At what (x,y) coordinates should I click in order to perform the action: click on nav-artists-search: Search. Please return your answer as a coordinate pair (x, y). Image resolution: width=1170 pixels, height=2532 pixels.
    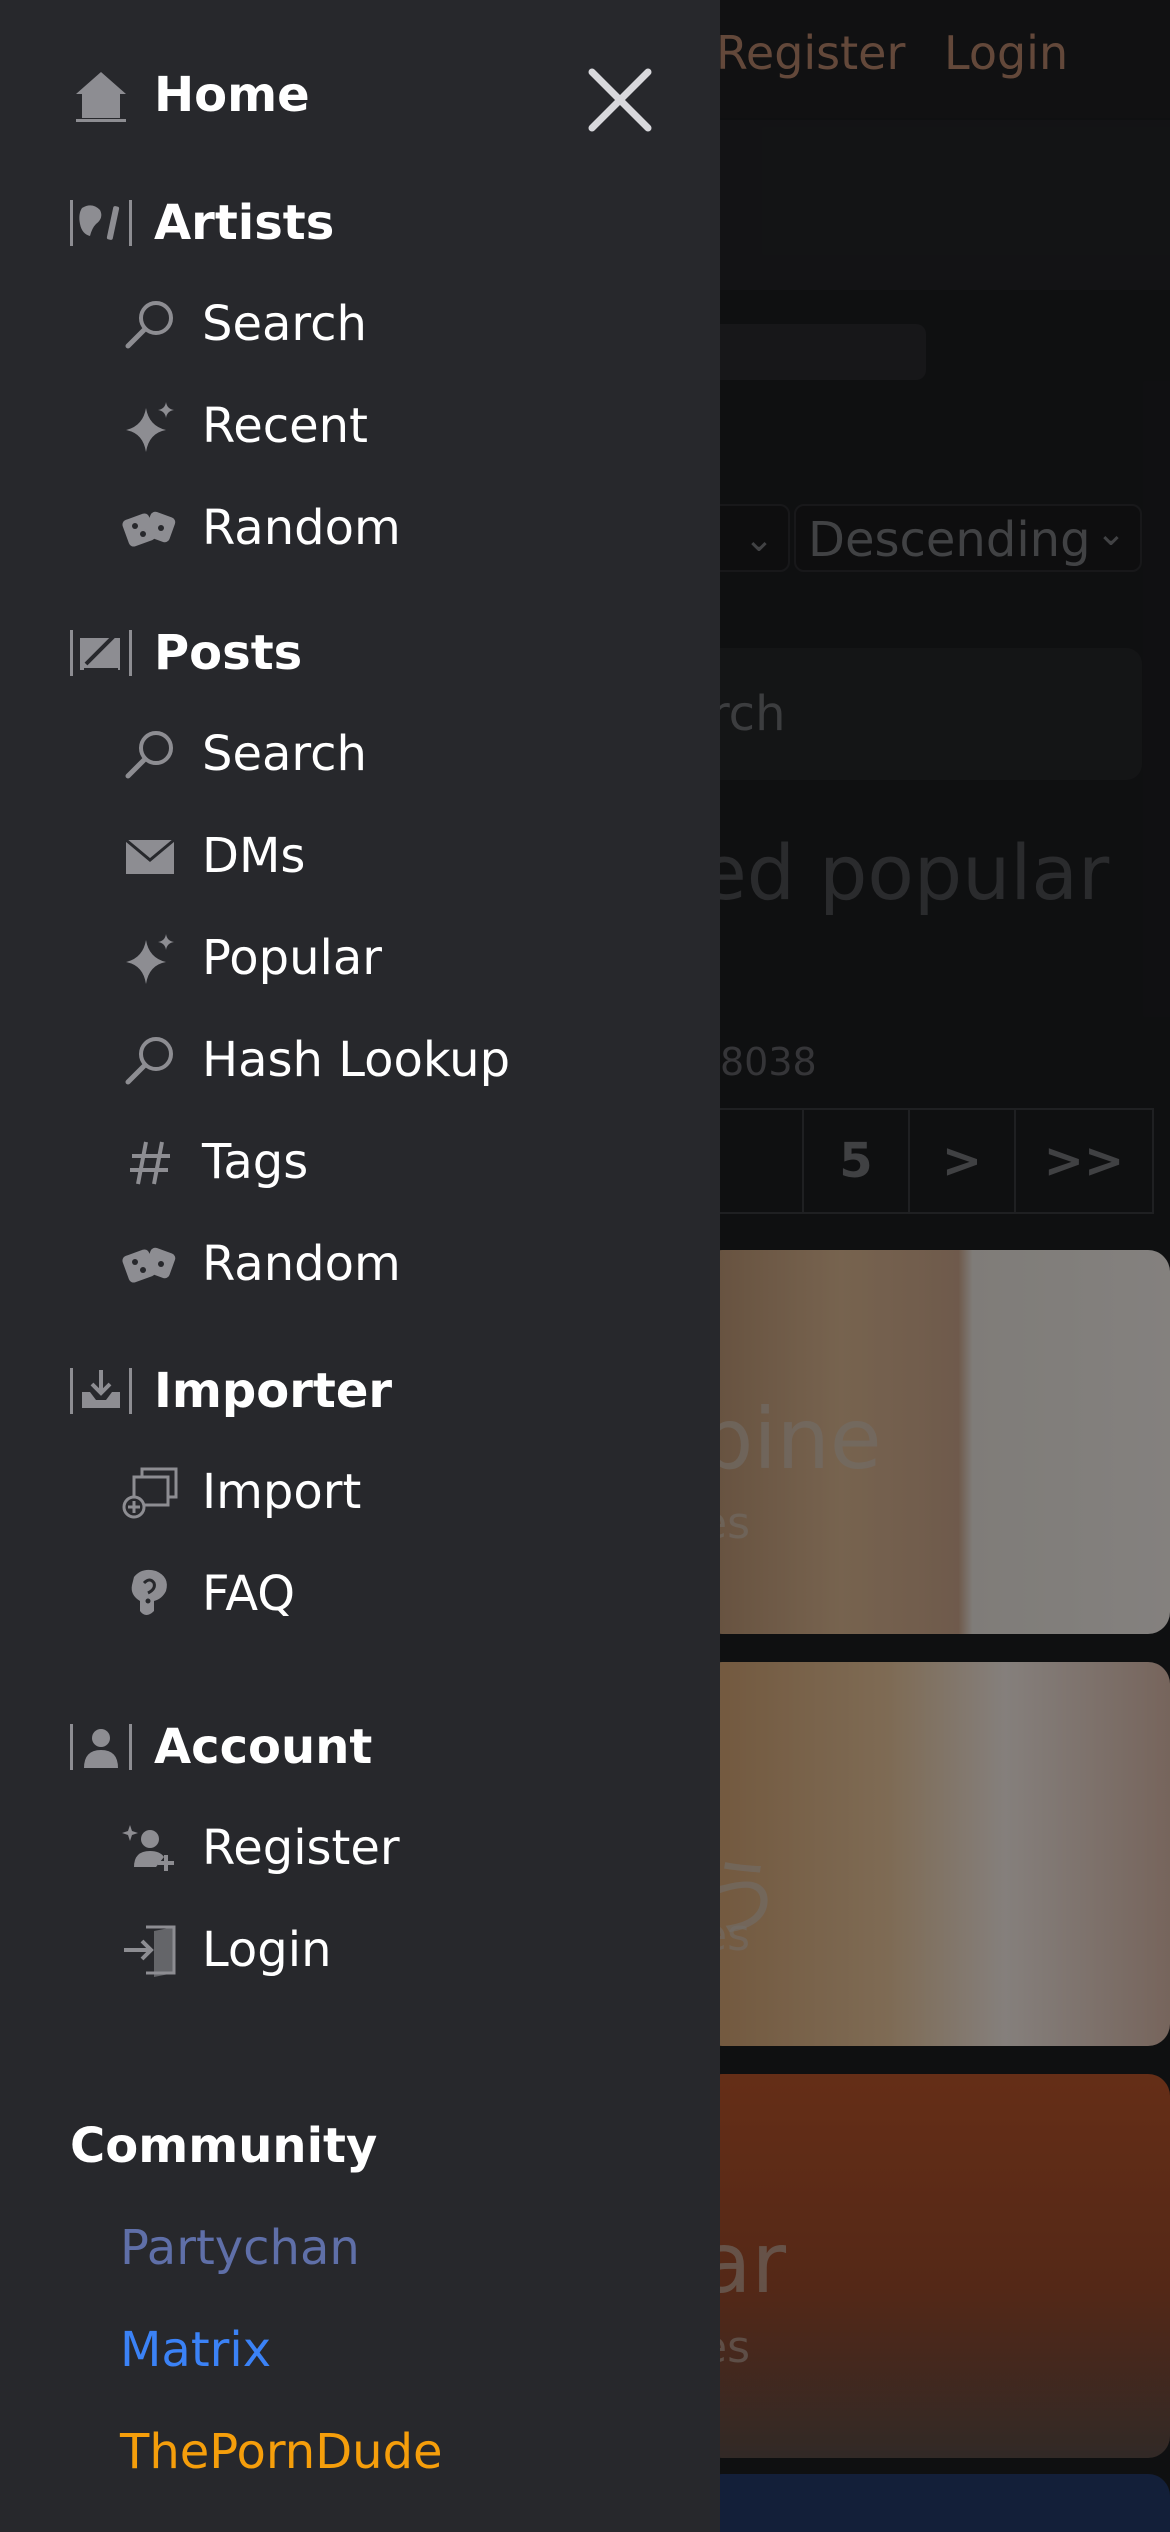
    Looking at the image, I should click on (243, 324).